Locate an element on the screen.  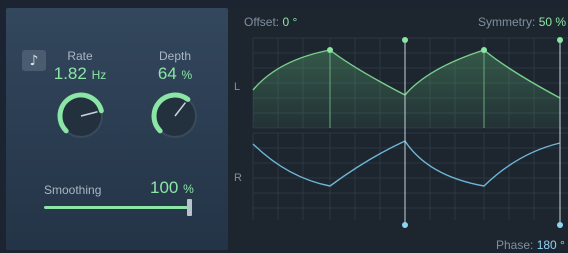
depth-unit: % is located at coordinates (187, 75).